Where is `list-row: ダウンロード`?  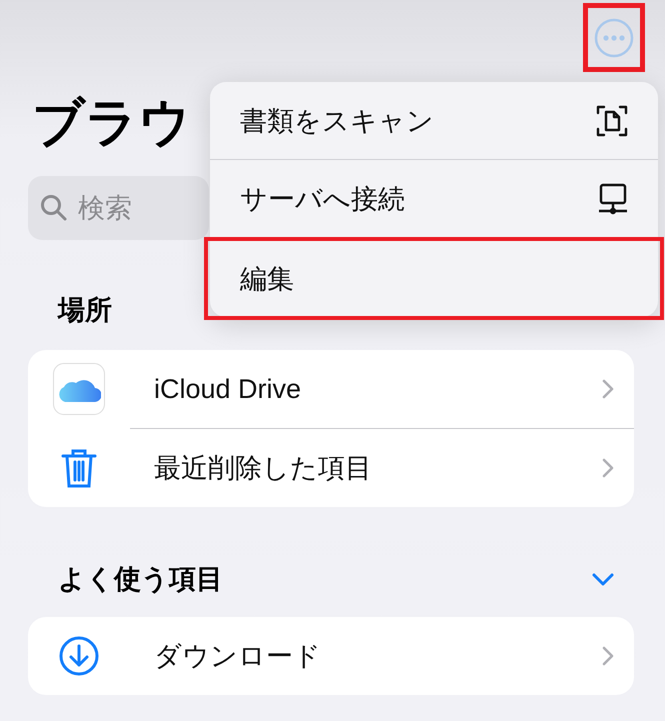 list-row: ダウンロード is located at coordinates (331, 656).